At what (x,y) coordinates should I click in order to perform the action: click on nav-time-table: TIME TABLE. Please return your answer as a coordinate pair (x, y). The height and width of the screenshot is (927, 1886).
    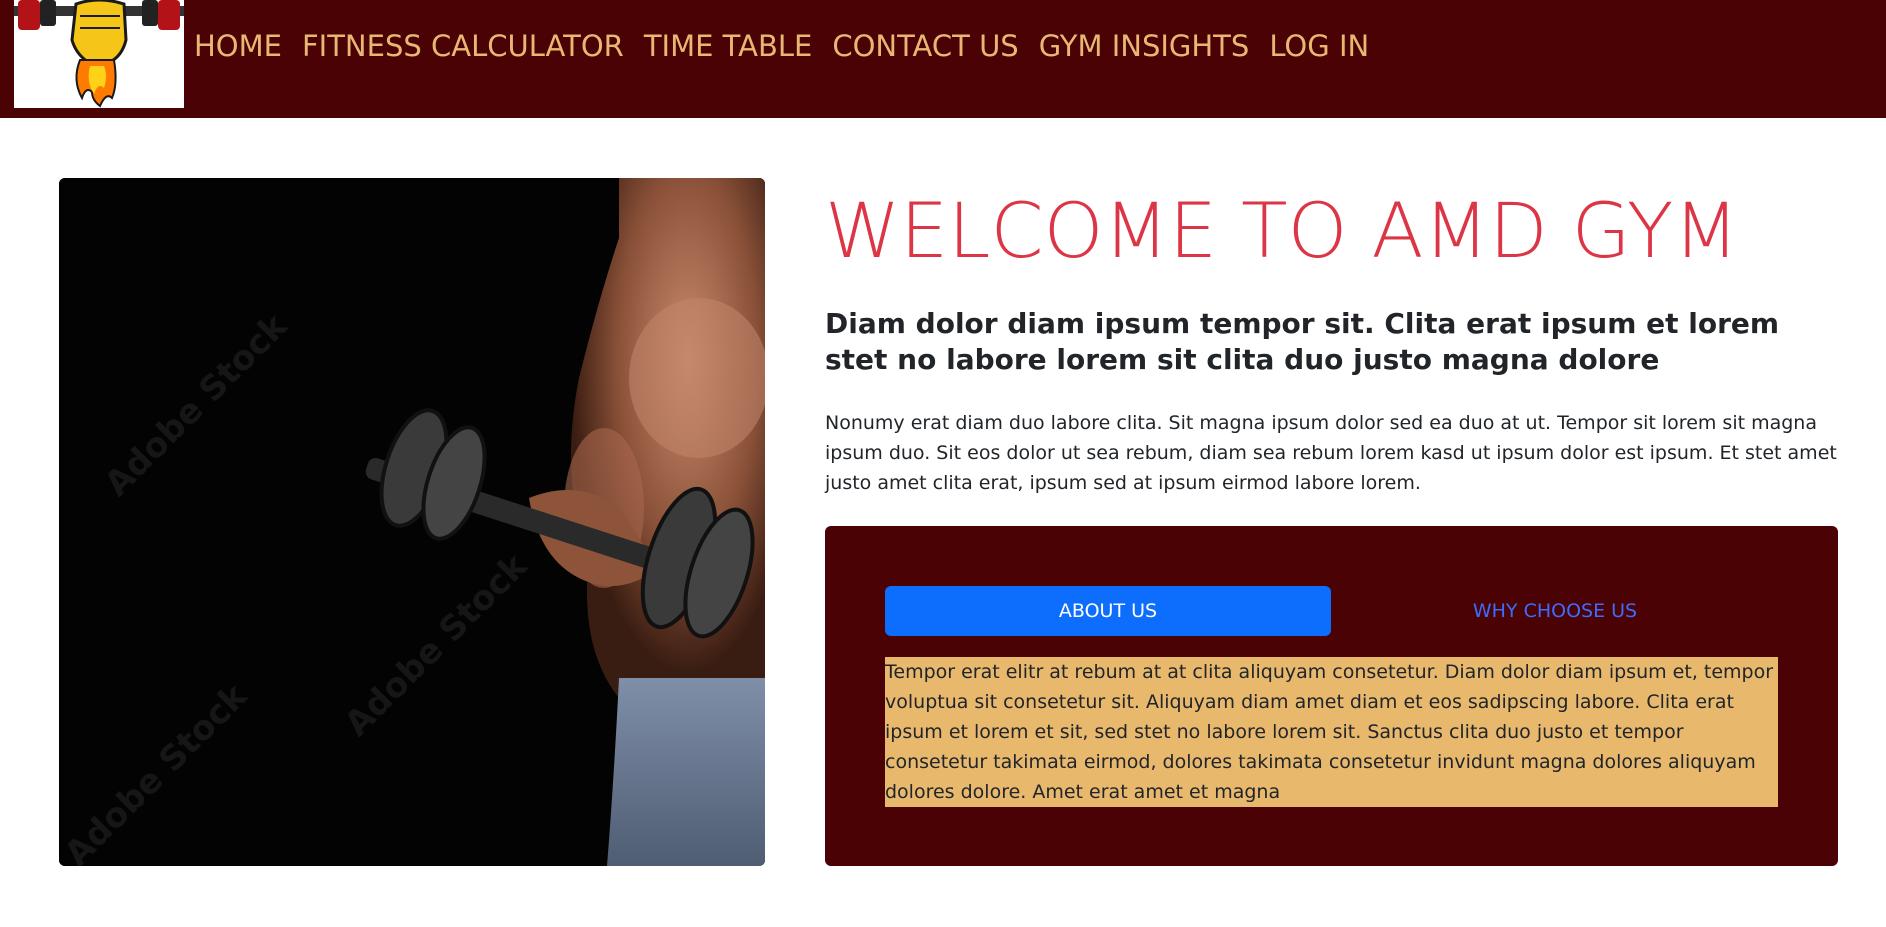
    Looking at the image, I should click on (728, 46).